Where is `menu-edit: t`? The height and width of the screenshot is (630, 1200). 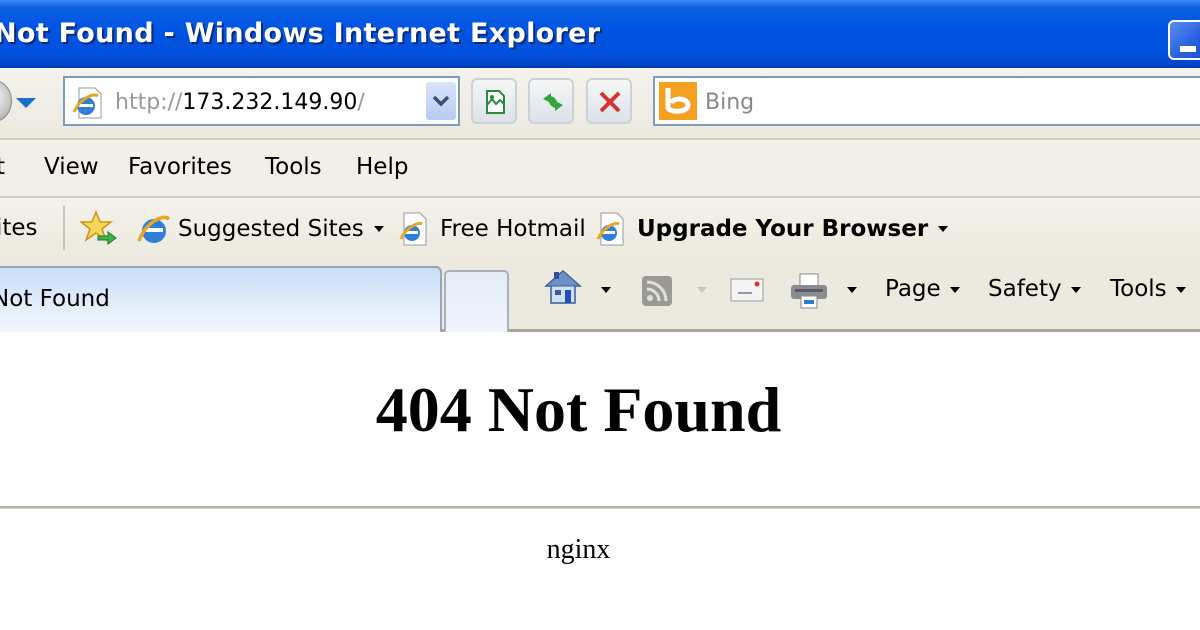
menu-edit: t is located at coordinates (2, 167).